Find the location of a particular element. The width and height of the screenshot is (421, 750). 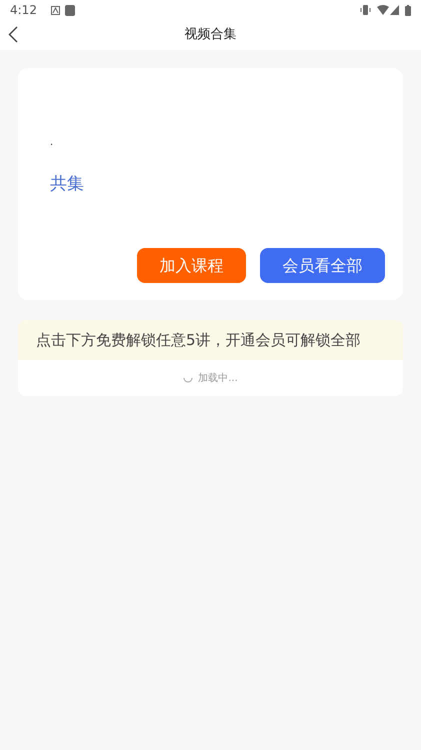

back-icon is located at coordinates (13, 34).